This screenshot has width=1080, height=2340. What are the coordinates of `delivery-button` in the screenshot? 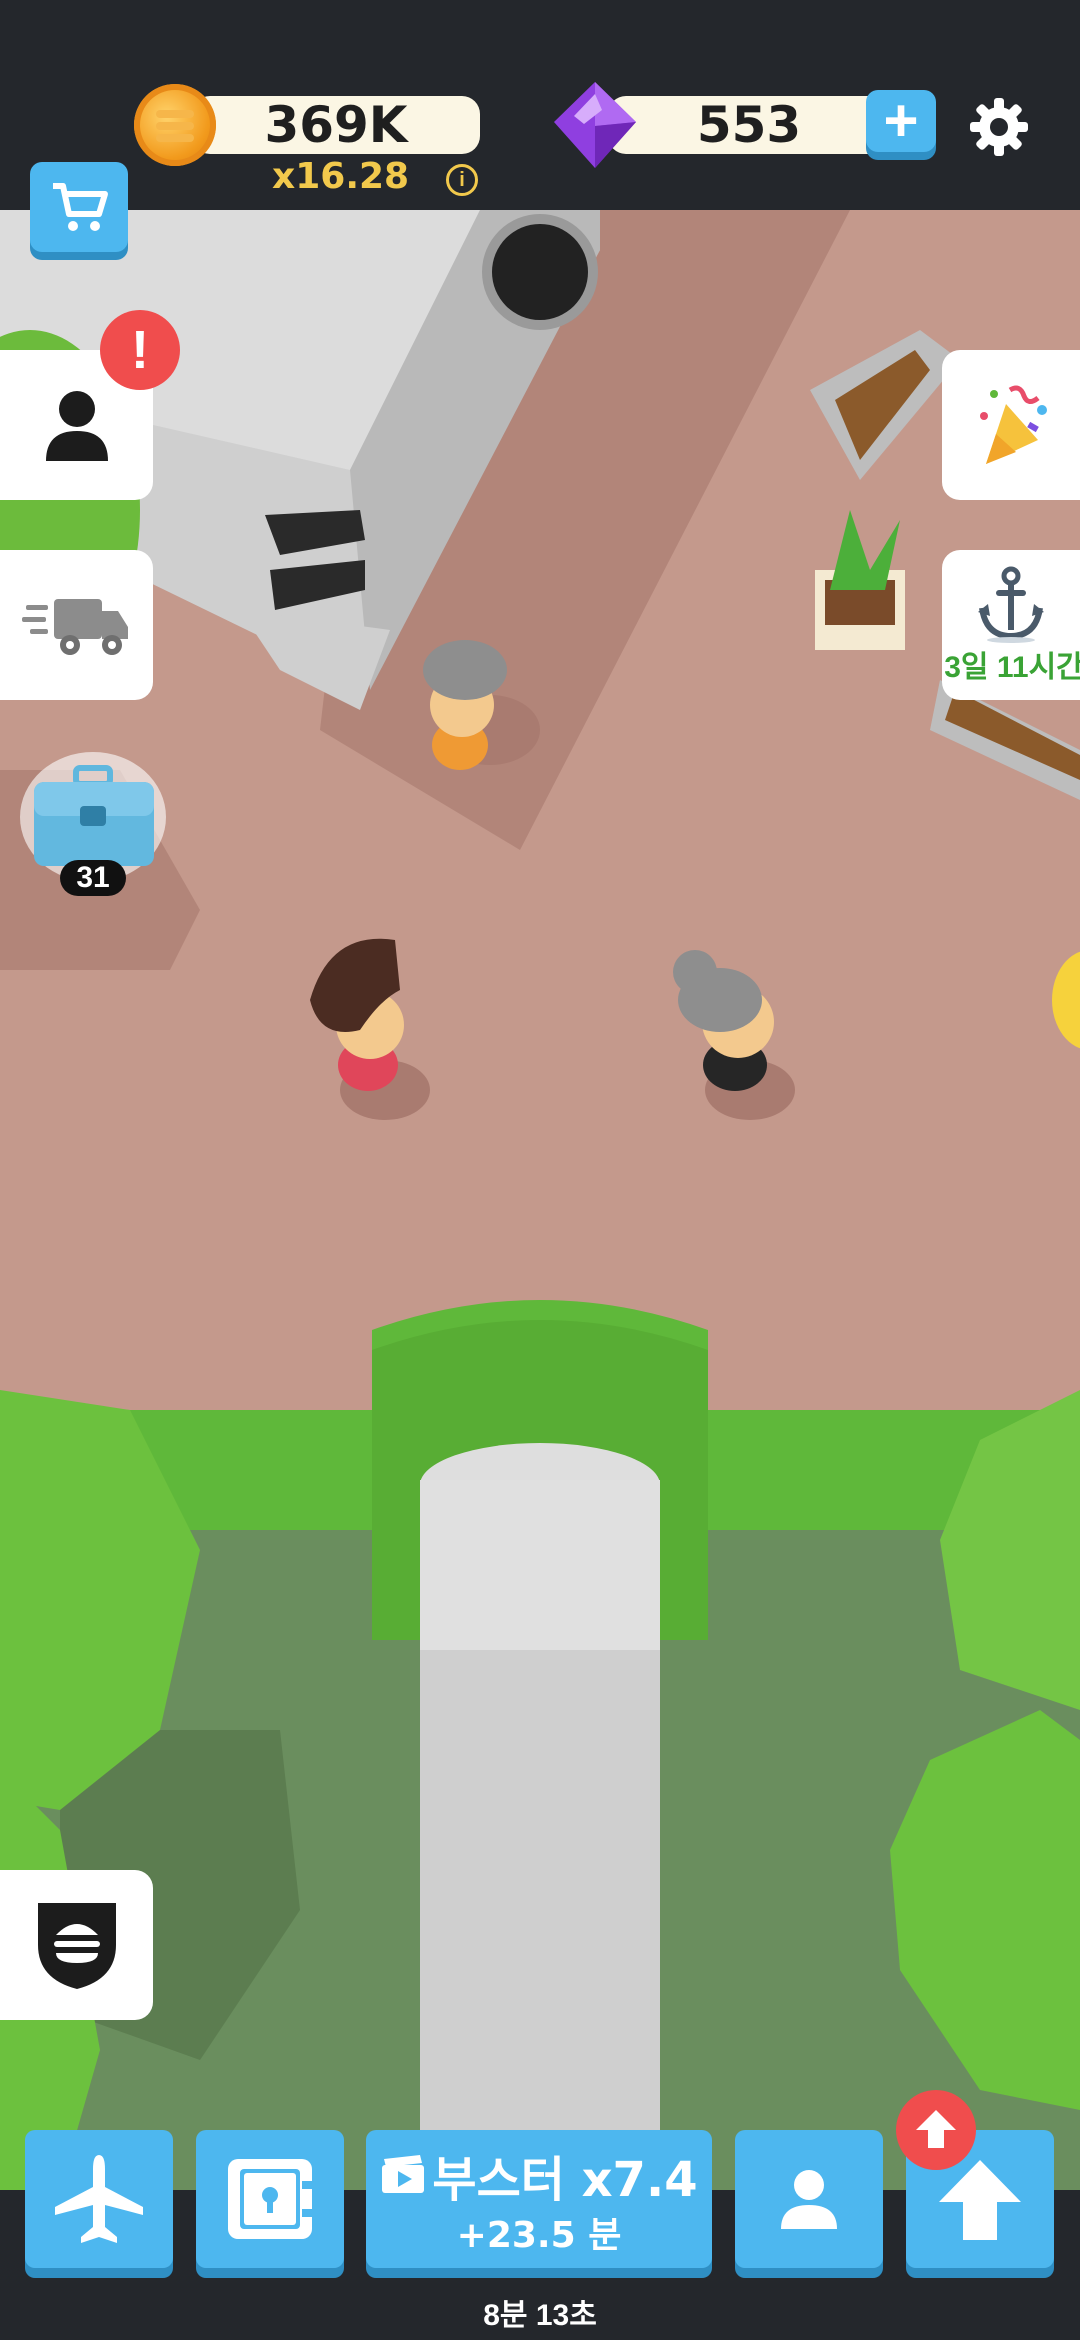 It's located at (76, 625).